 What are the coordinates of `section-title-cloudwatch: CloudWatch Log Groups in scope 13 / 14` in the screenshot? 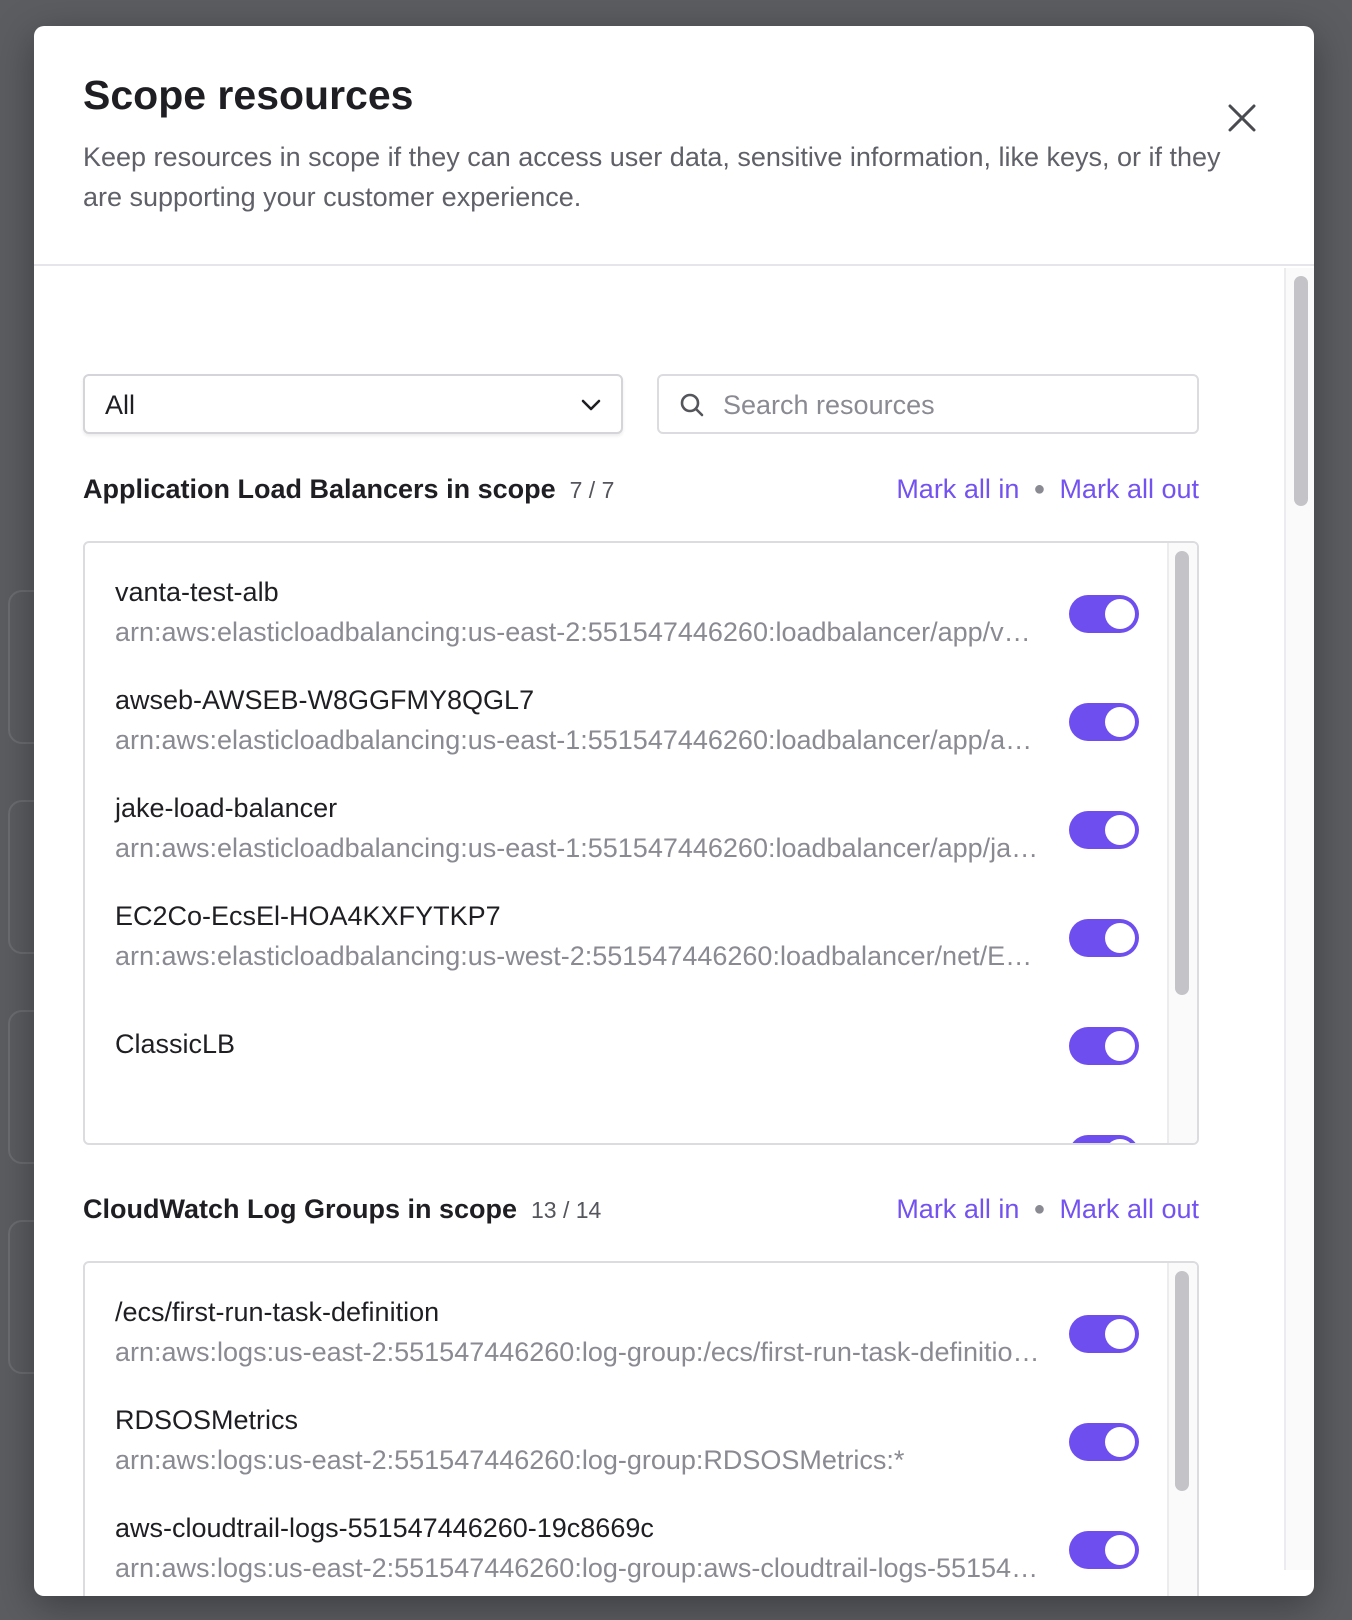 It's located at (342, 1209).